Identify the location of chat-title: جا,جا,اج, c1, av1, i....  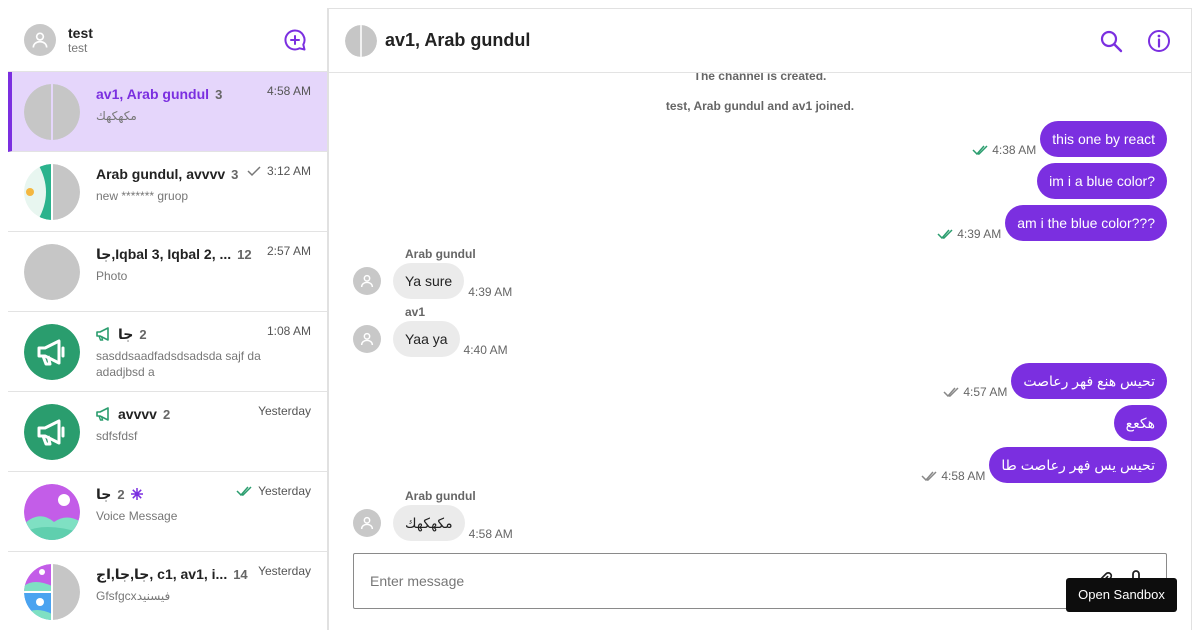
(162, 573).